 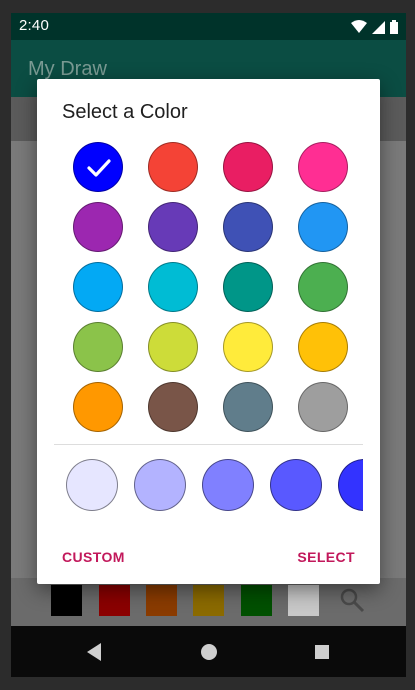 What do you see at coordinates (352, 600) in the screenshot?
I see `search-icon` at bounding box center [352, 600].